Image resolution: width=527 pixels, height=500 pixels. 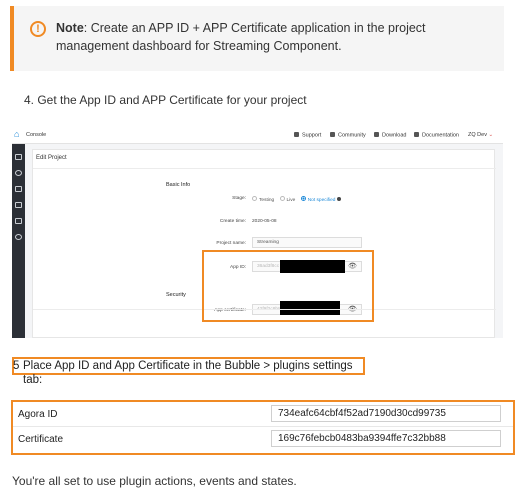 I want to click on billing-icon, so click(x=18, y=221).